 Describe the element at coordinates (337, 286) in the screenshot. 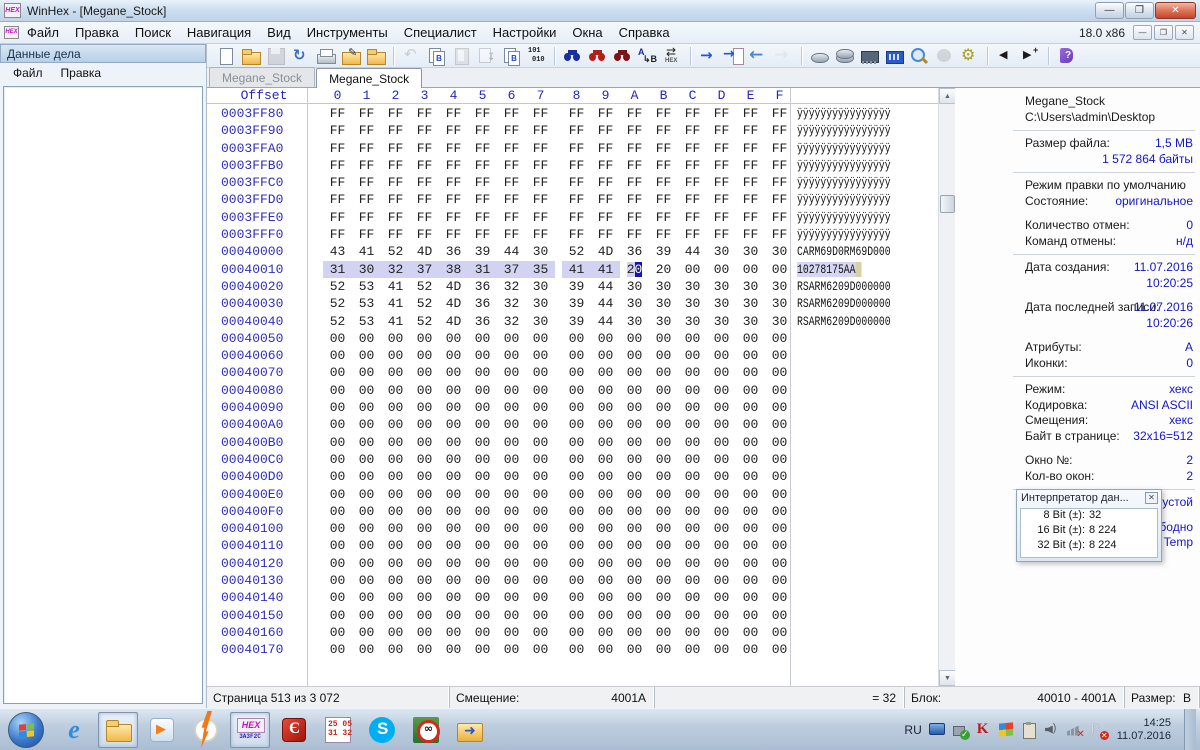

I see `hex-byte: 52` at that location.